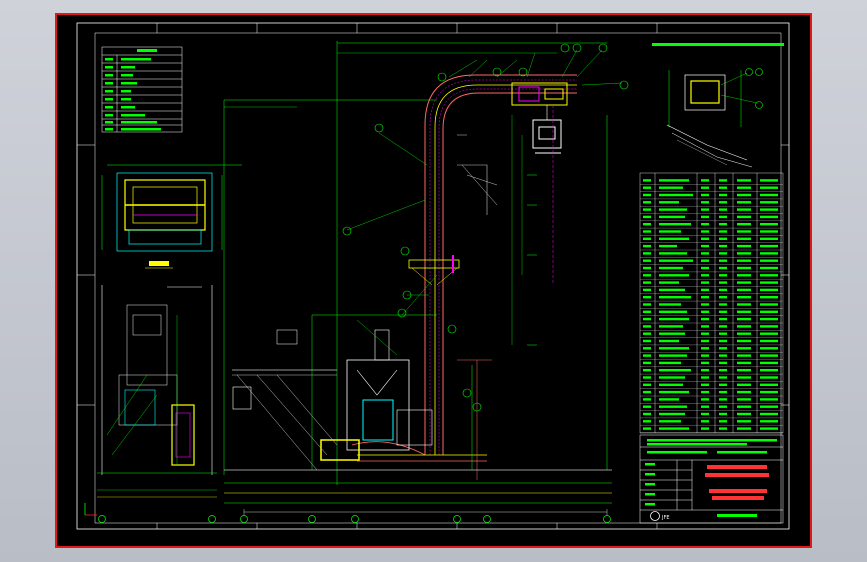  I want to click on svg-text: JFE, so click(665, 518).